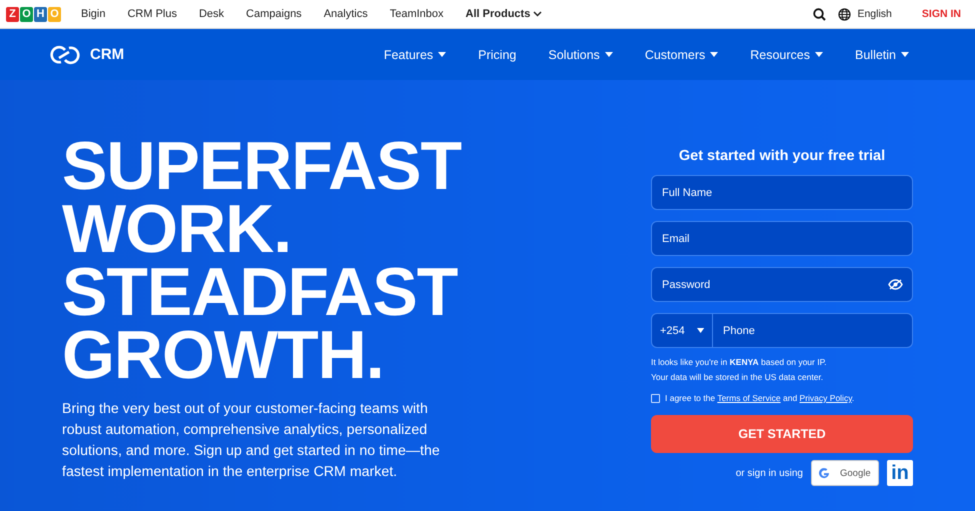 The image size is (975, 511). What do you see at coordinates (537, 14) in the screenshot?
I see `chevron-down-icon` at bounding box center [537, 14].